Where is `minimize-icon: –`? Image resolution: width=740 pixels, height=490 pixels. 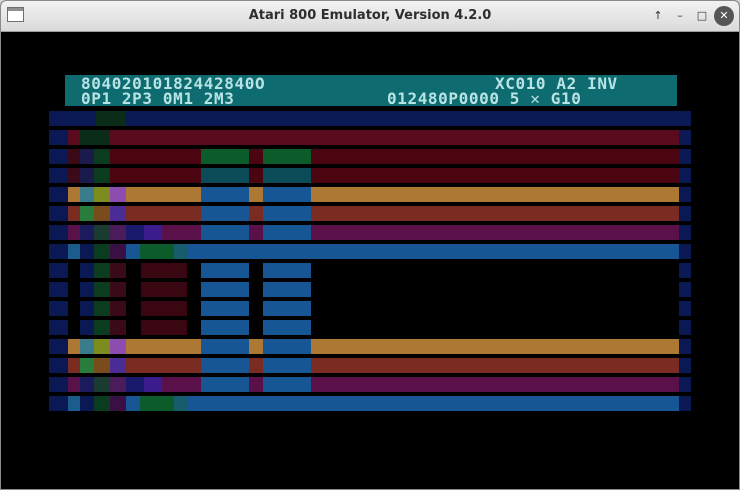 minimize-icon: – is located at coordinates (680, 16).